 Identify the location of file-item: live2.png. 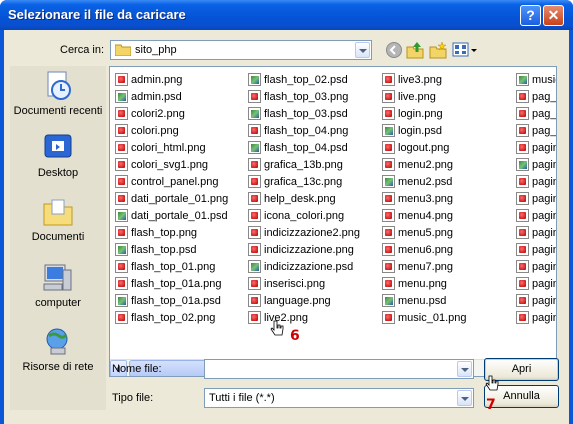
(304, 317).